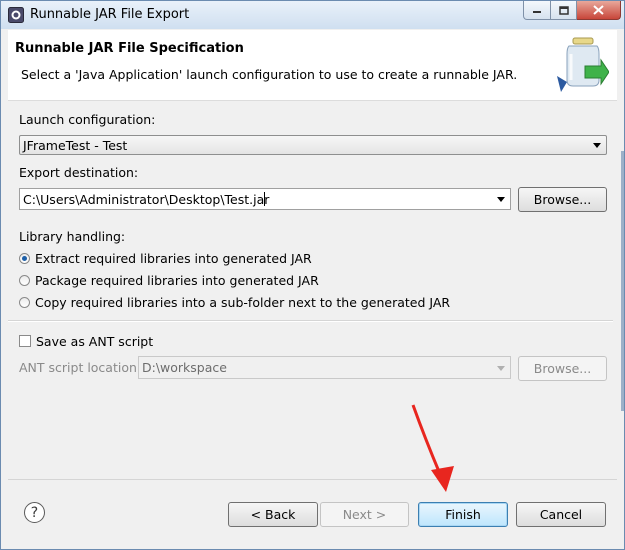  What do you see at coordinates (364, 514) in the screenshot?
I see `next-button: Next >` at bounding box center [364, 514].